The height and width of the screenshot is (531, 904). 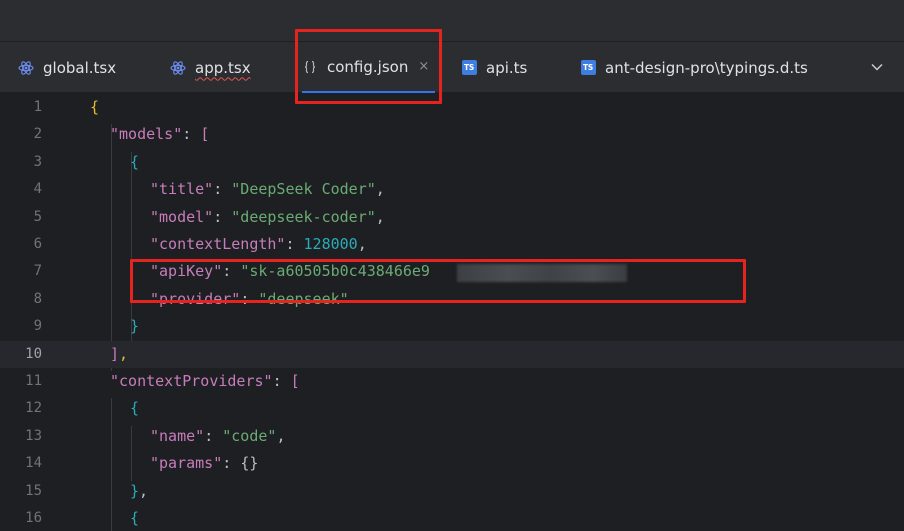 I want to click on tab-typings-d-ts: TS ant-design-pro\typings.d.ts, so click(x=694, y=67).